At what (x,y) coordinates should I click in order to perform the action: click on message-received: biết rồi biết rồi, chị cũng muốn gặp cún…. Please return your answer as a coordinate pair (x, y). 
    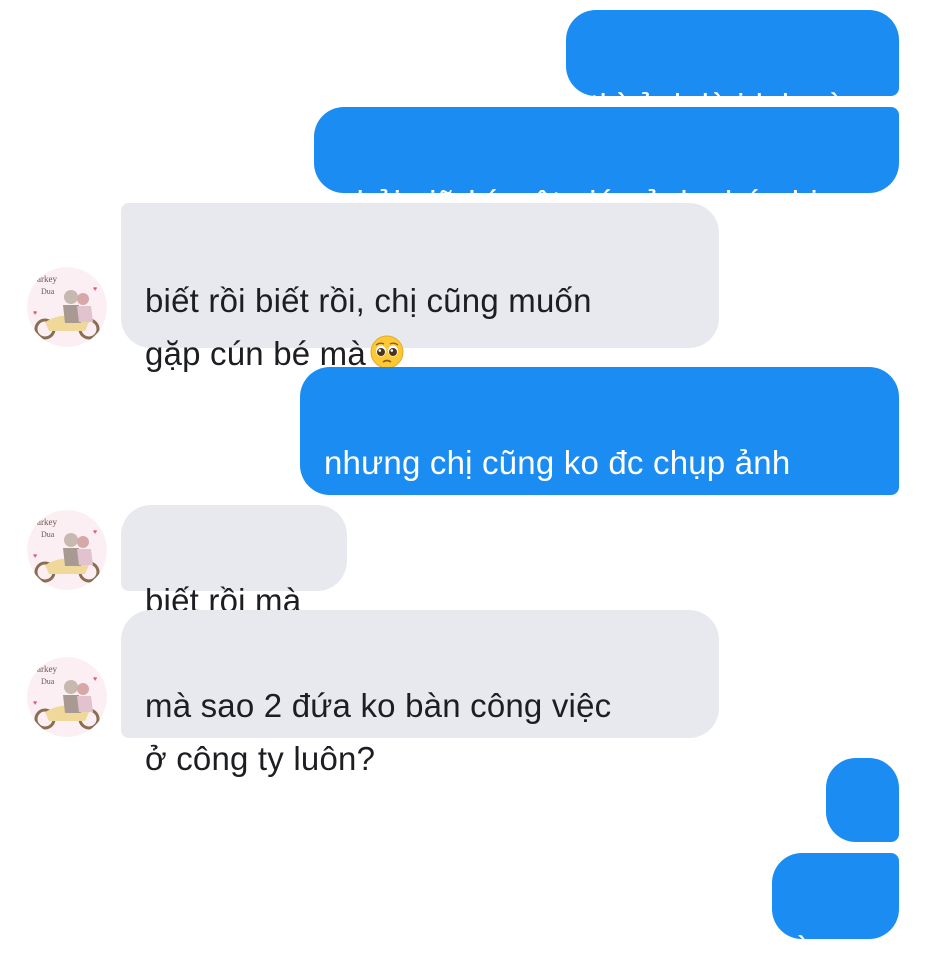
    Looking at the image, I should click on (420, 287).